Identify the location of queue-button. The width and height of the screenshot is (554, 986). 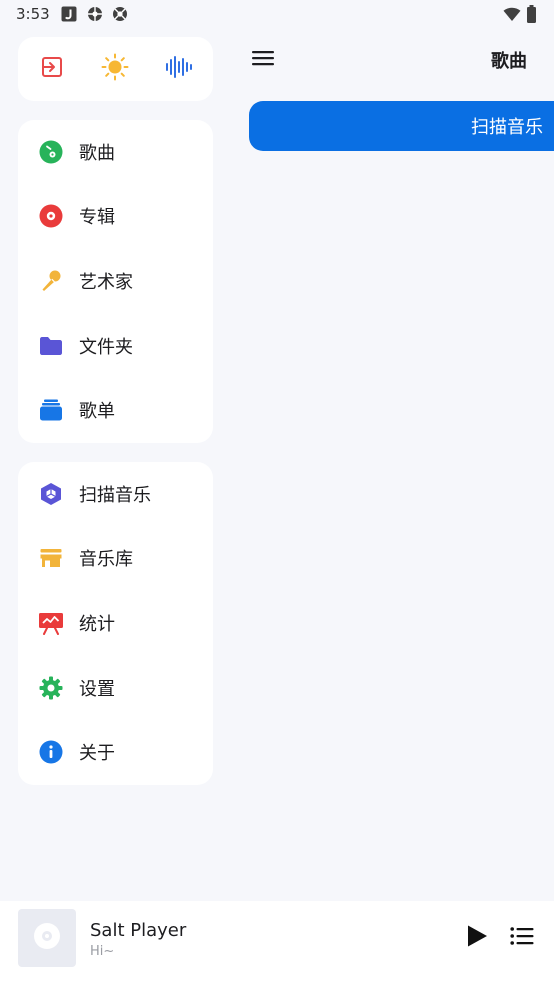
(522, 938).